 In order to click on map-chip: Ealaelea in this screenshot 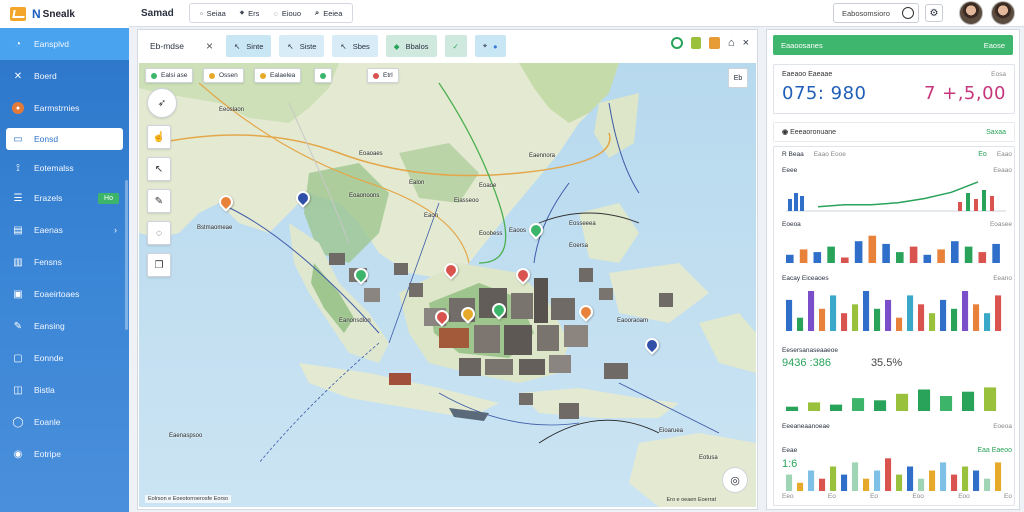, I will do `click(278, 75)`.